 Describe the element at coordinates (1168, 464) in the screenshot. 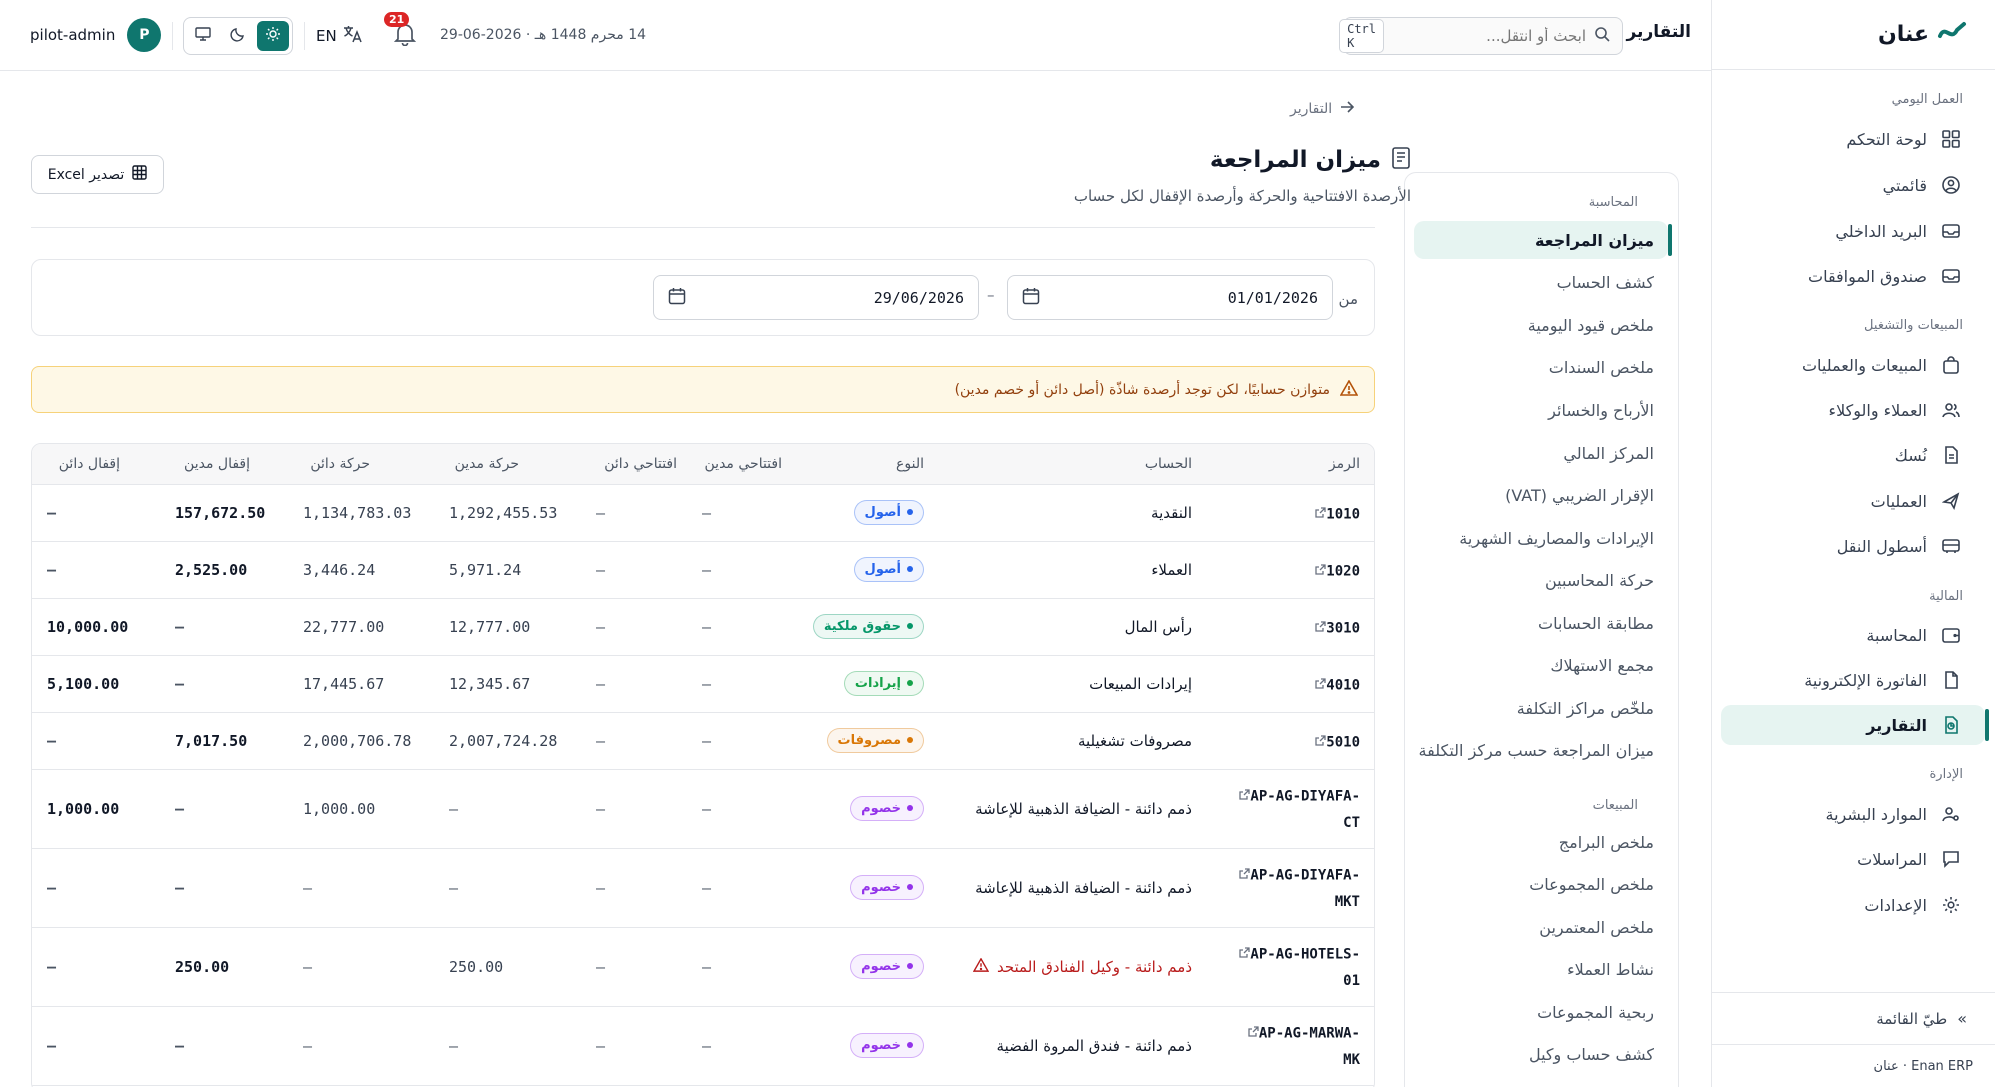

I see `col-account: الحساب` at that location.